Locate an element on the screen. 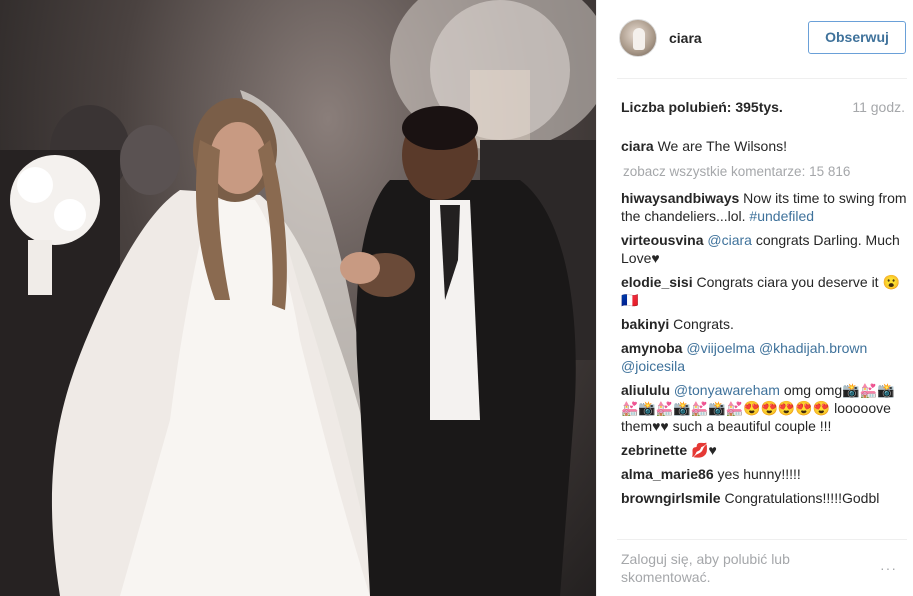 This screenshot has width=913, height=596. post-header: ciara Obserwuj is located at coordinates (755, 39).